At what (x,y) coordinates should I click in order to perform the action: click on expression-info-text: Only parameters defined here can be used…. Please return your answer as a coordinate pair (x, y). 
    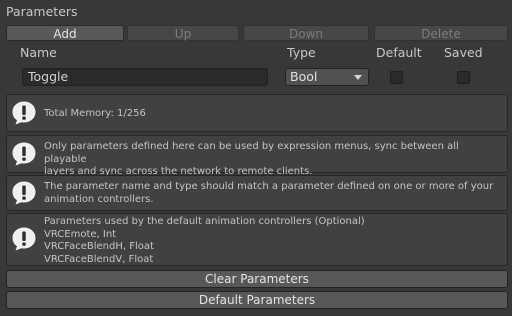
    Looking at the image, I should click on (251, 159).